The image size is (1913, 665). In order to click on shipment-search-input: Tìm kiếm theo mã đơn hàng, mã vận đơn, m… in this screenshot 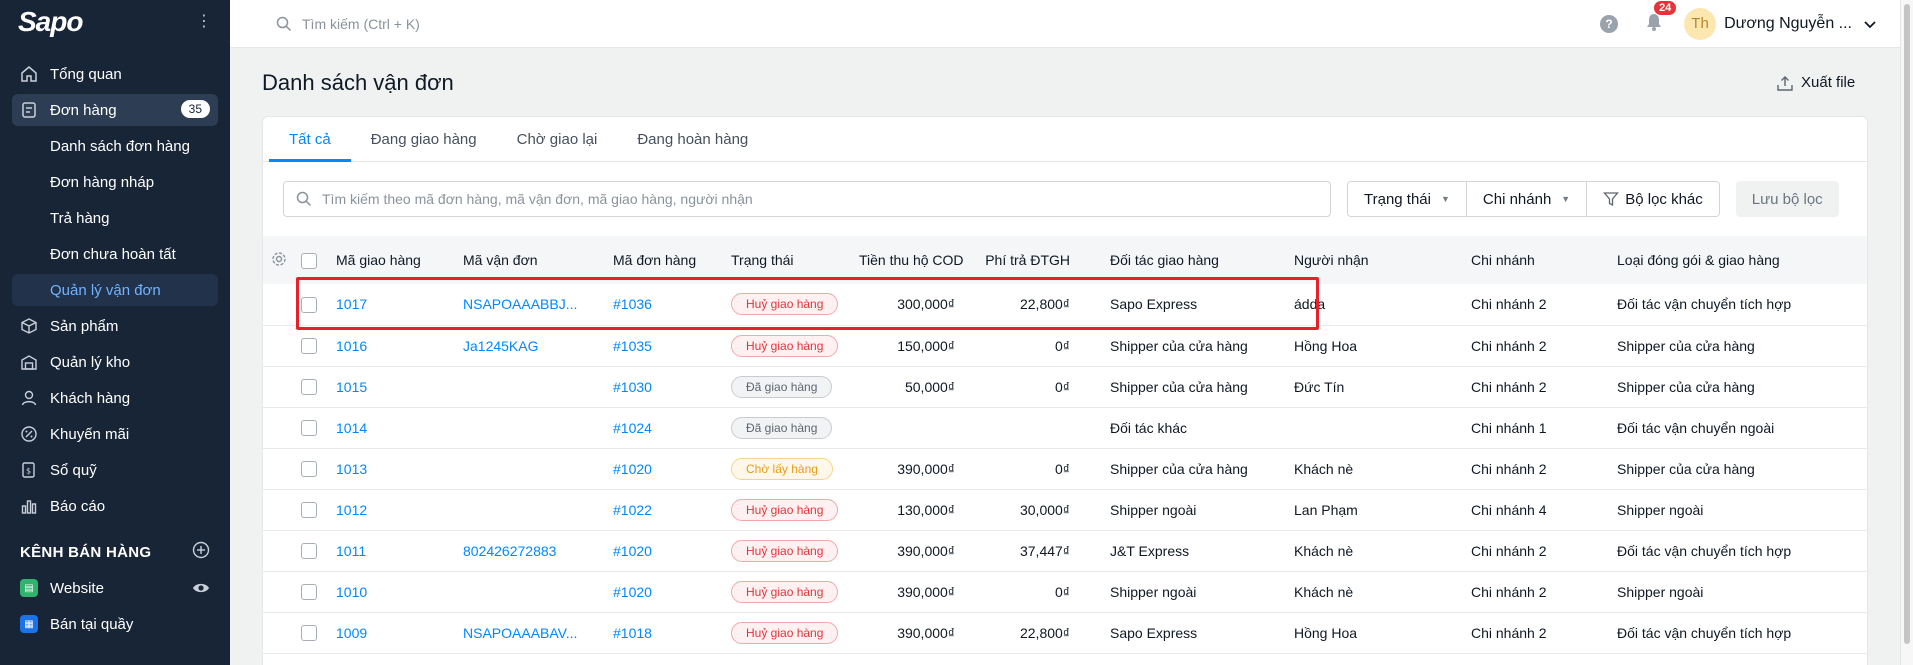, I will do `click(807, 199)`.